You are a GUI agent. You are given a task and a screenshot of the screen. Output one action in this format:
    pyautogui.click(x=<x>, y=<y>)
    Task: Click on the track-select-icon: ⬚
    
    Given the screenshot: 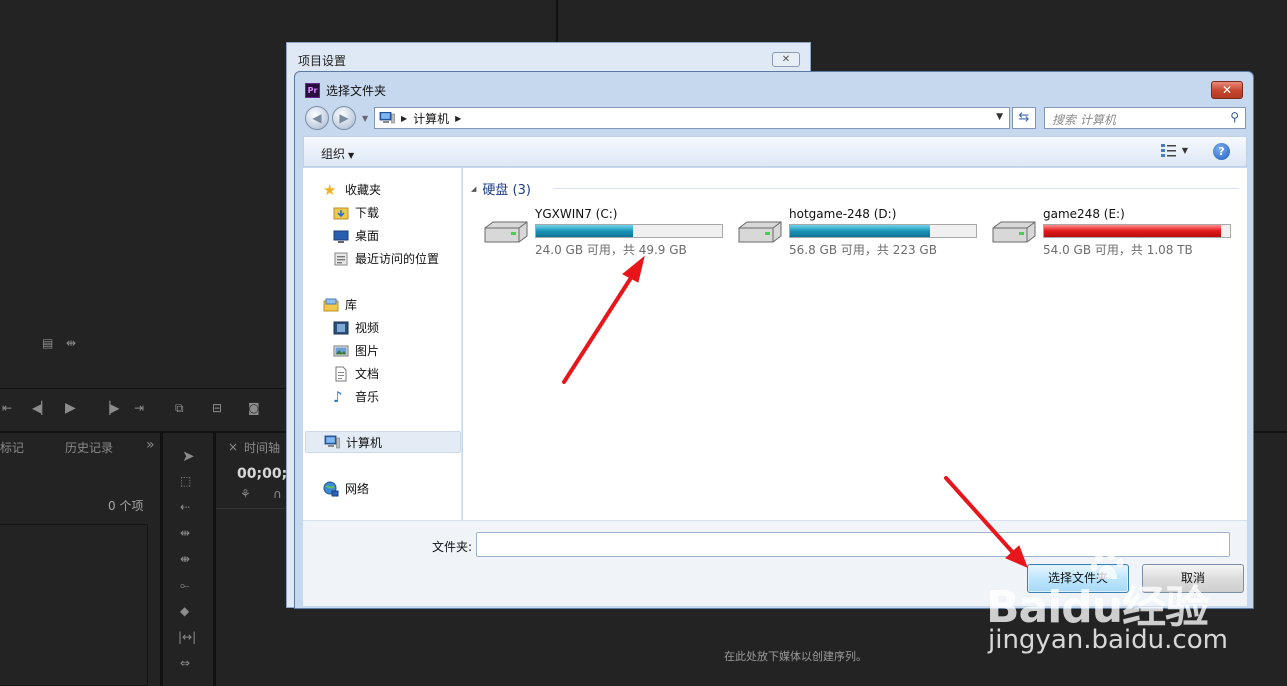 What is the action you would take?
    pyautogui.click(x=185, y=481)
    